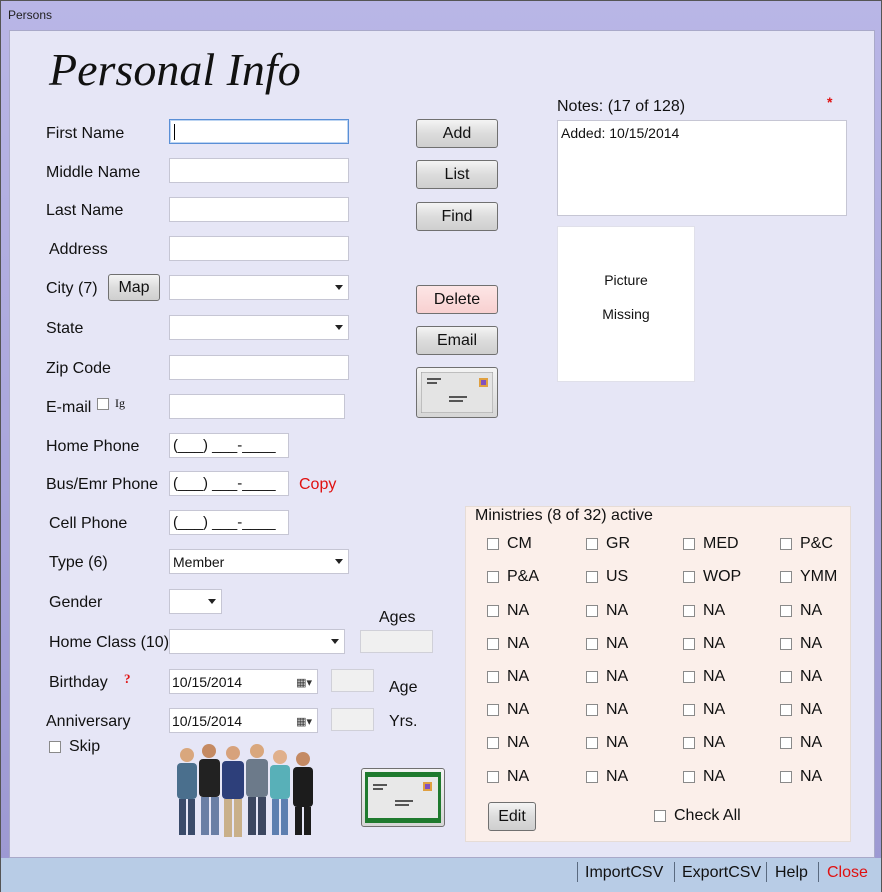 The width and height of the screenshot is (882, 892). What do you see at coordinates (195, 601) in the screenshot?
I see `gender-select` at bounding box center [195, 601].